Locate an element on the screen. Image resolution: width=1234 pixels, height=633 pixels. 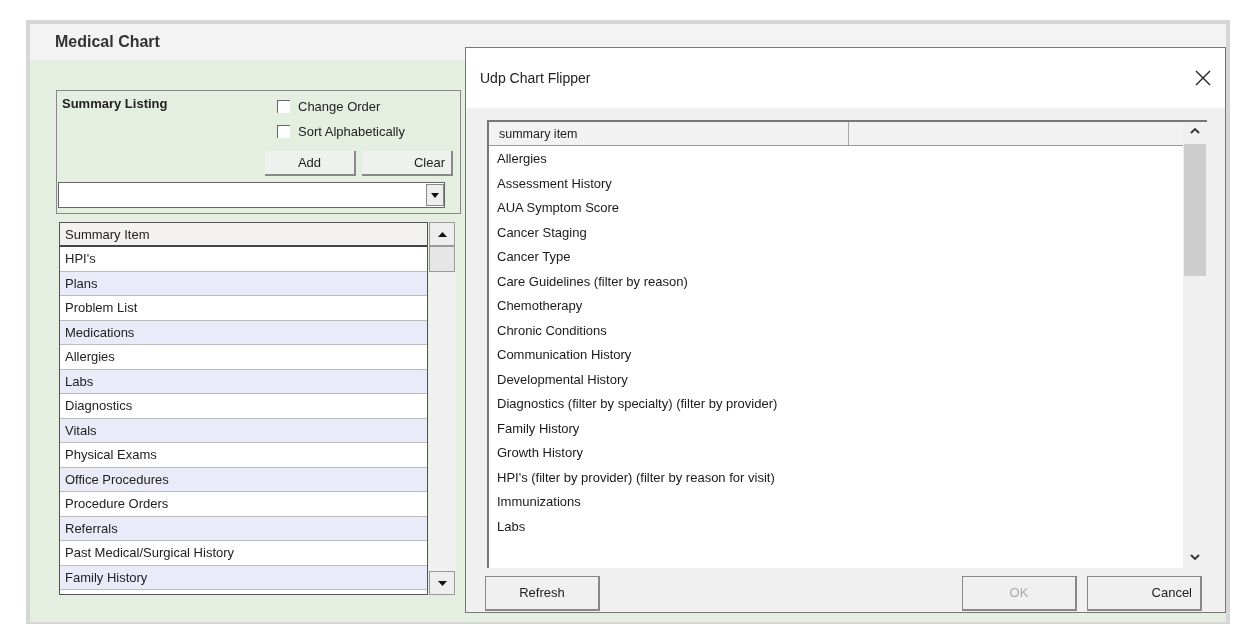
list-row: Plans is located at coordinates (243, 283).